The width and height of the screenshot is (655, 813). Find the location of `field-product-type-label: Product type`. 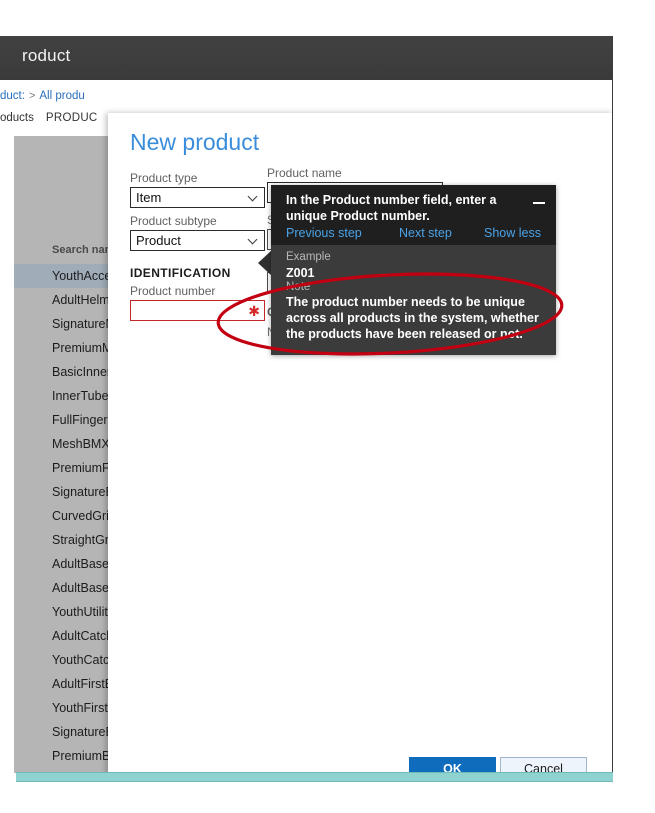

field-product-type-label: Product type is located at coordinates (164, 178).